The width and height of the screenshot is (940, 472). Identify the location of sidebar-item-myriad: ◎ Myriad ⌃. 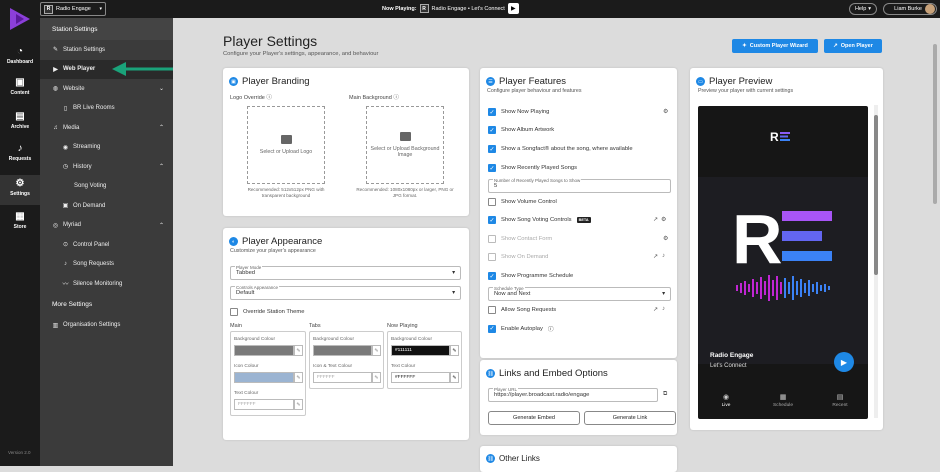
(106, 226).